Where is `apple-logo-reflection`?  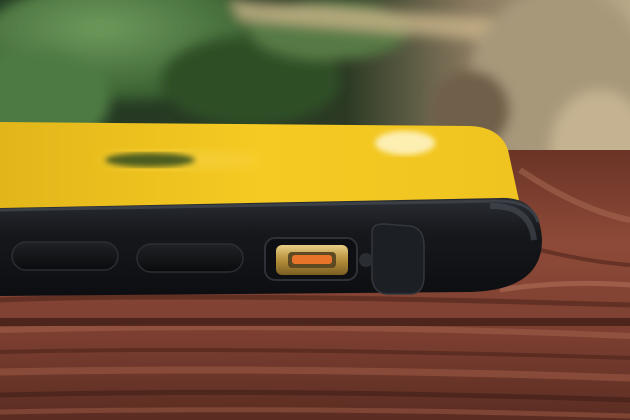 apple-logo-reflection is located at coordinates (150, 160).